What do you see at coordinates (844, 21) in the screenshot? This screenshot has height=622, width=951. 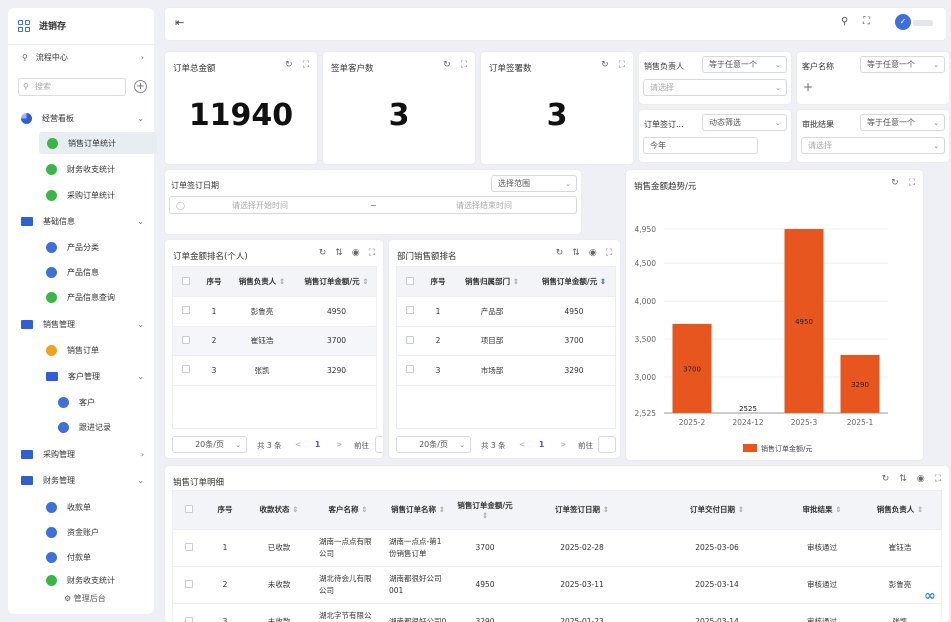 I see `pin-icon: ⚲` at bounding box center [844, 21].